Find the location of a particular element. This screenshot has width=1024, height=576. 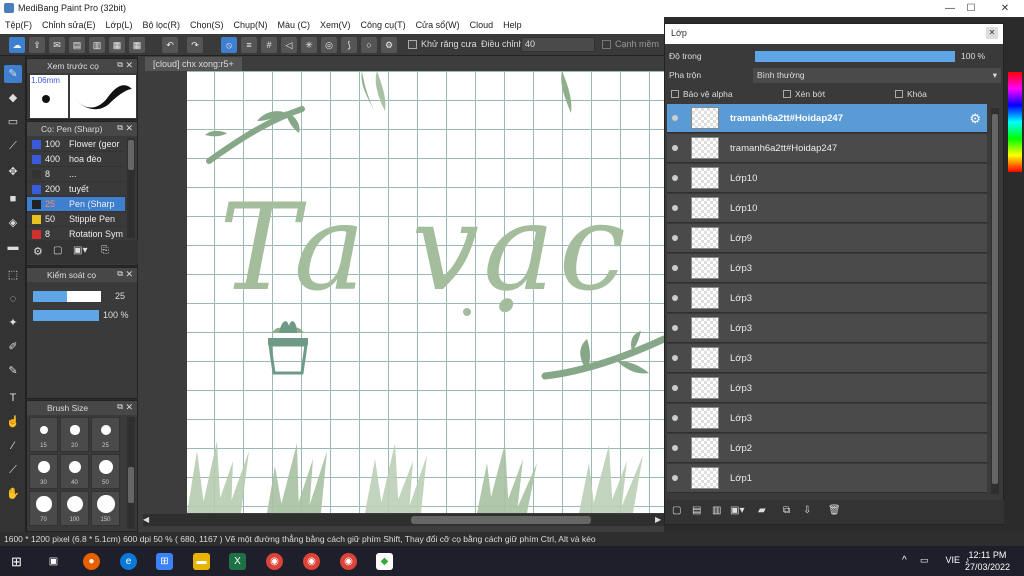

hand-tool-icon: ✋ is located at coordinates (13, 494).